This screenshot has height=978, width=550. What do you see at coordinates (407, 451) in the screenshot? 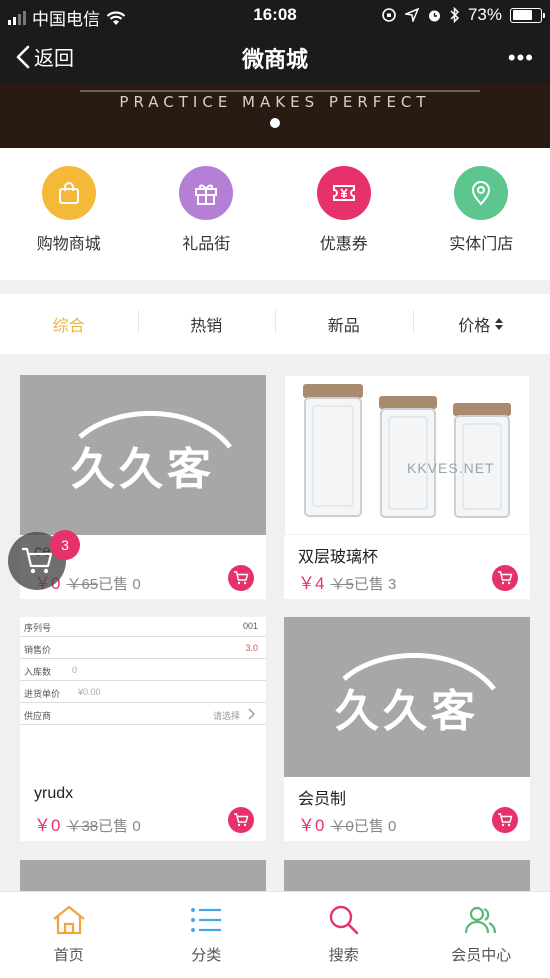
I see `glass-cups-photo` at bounding box center [407, 451].